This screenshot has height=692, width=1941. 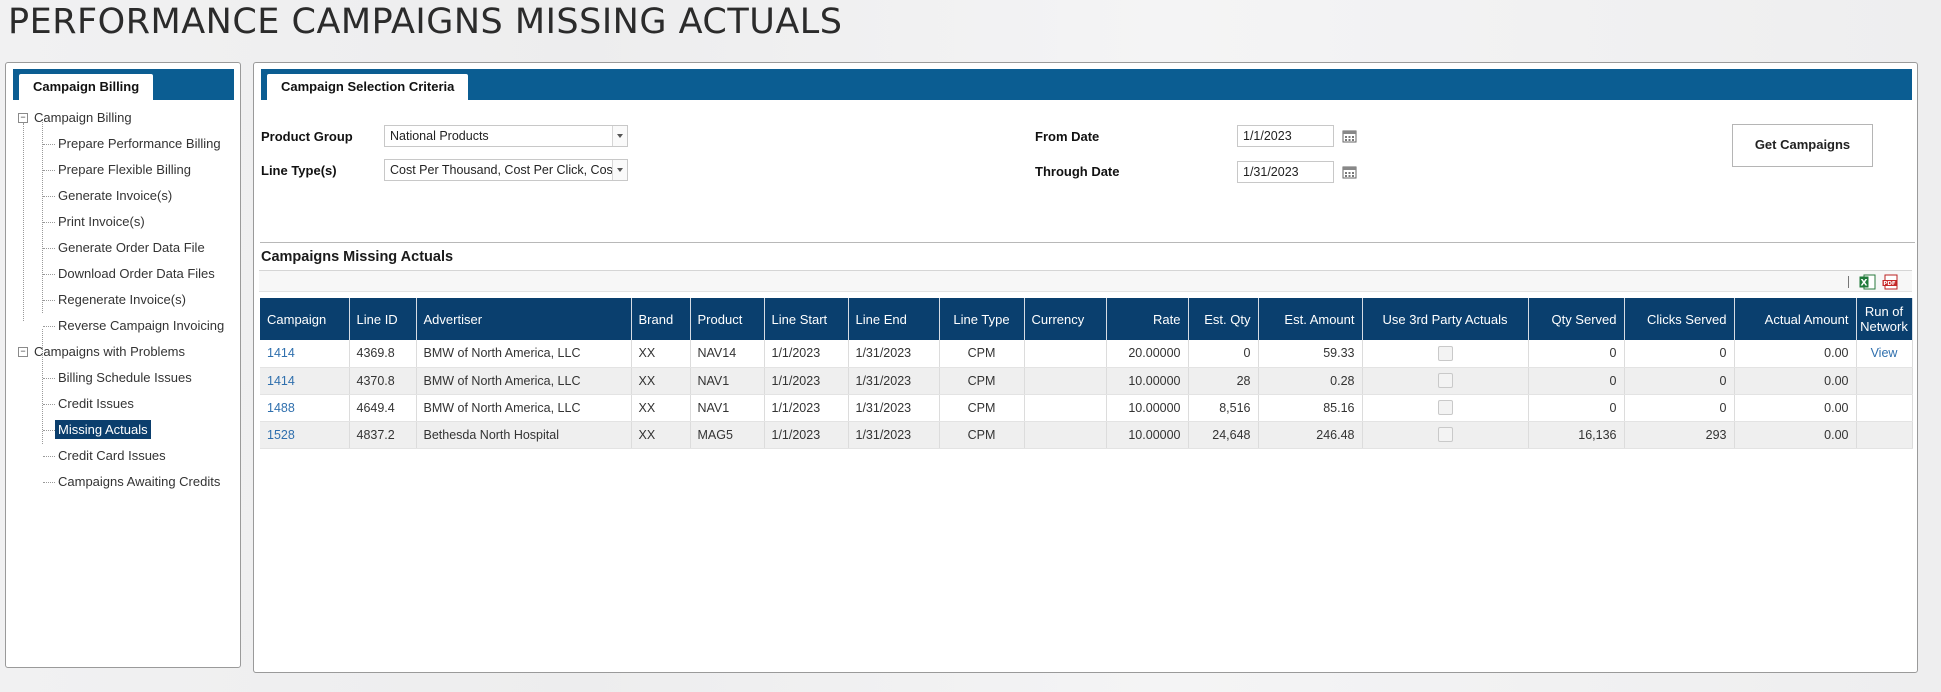 I want to click on excel-export-icon: X, so click(x=1867, y=282).